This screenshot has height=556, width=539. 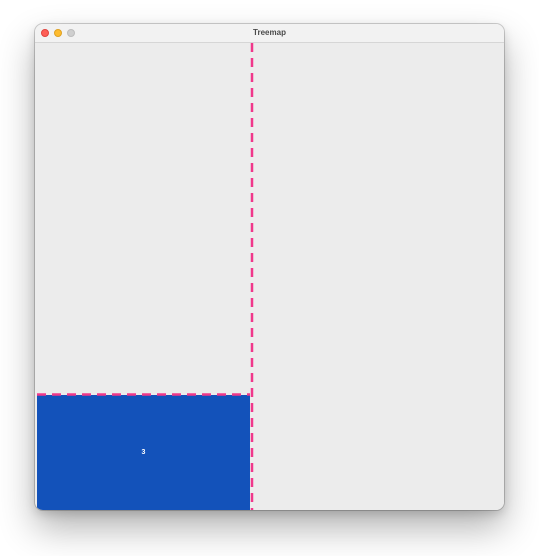 I want to click on window-title: Treemap, so click(x=269, y=32).